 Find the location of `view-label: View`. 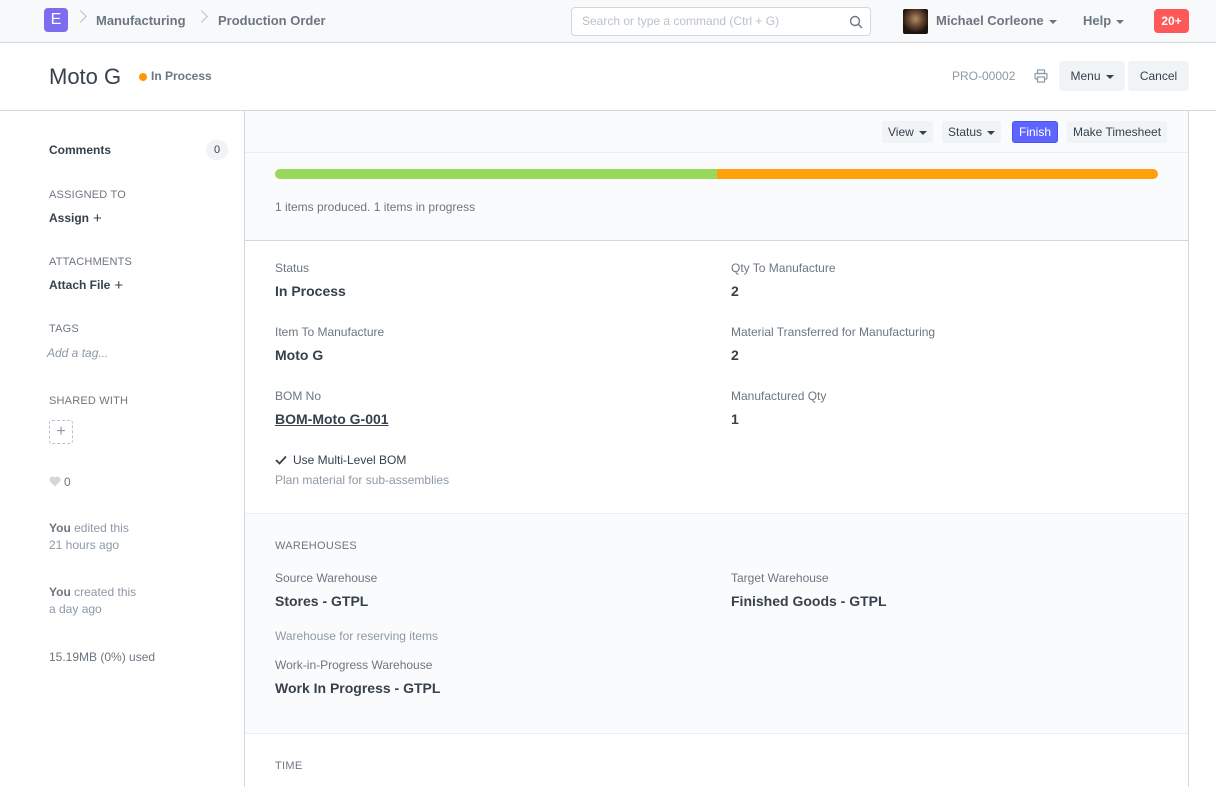

view-label: View is located at coordinates (901, 132).